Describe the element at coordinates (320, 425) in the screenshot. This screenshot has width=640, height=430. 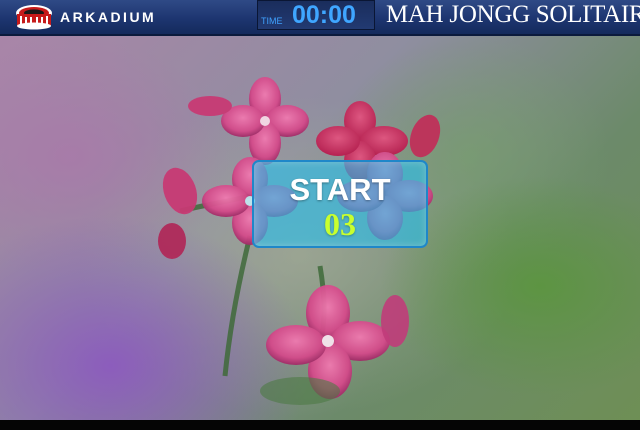
I see `bottom-bar` at that location.